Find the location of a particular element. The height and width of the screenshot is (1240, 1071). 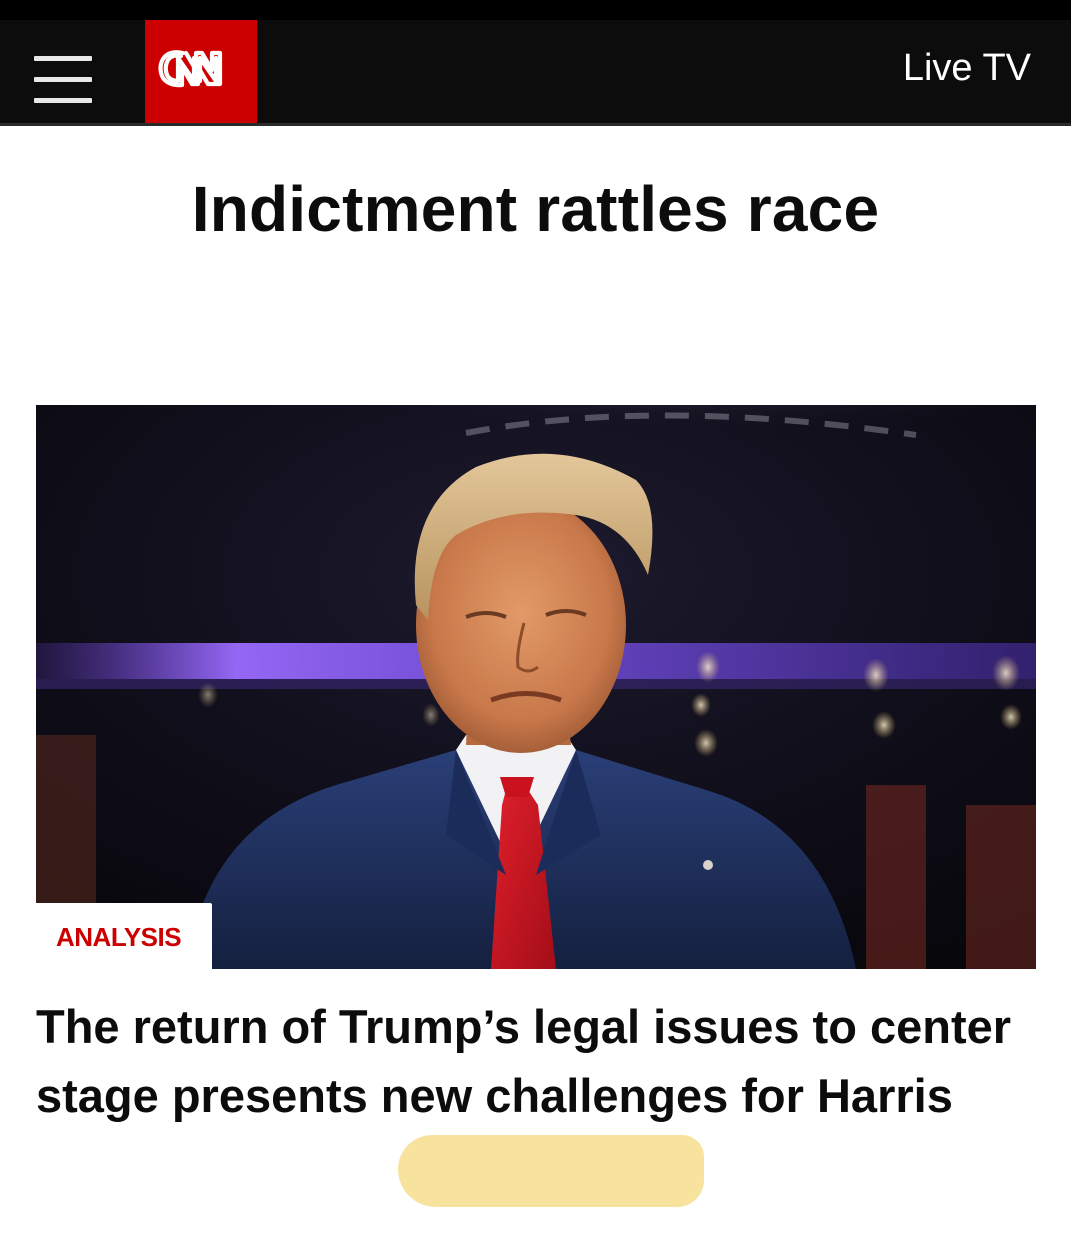

yellow-highlight-marker is located at coordinates (551, 1171).